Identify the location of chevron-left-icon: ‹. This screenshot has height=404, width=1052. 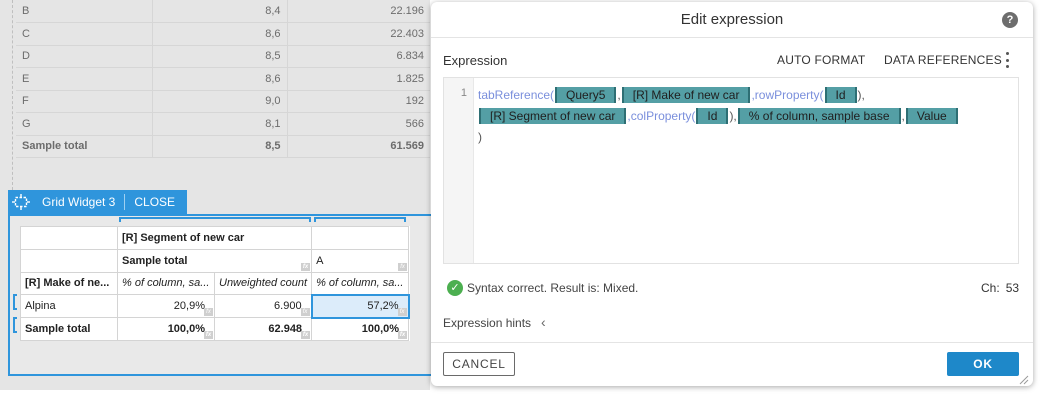
(543, 322).